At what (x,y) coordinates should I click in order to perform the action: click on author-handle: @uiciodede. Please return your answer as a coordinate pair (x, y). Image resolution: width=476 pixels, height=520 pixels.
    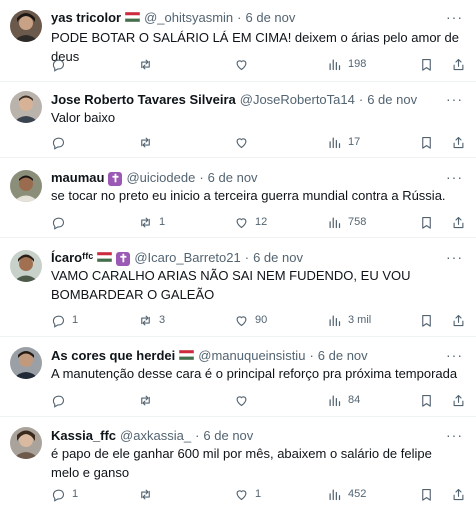
    Looking at the image, I should click on (160, 178).